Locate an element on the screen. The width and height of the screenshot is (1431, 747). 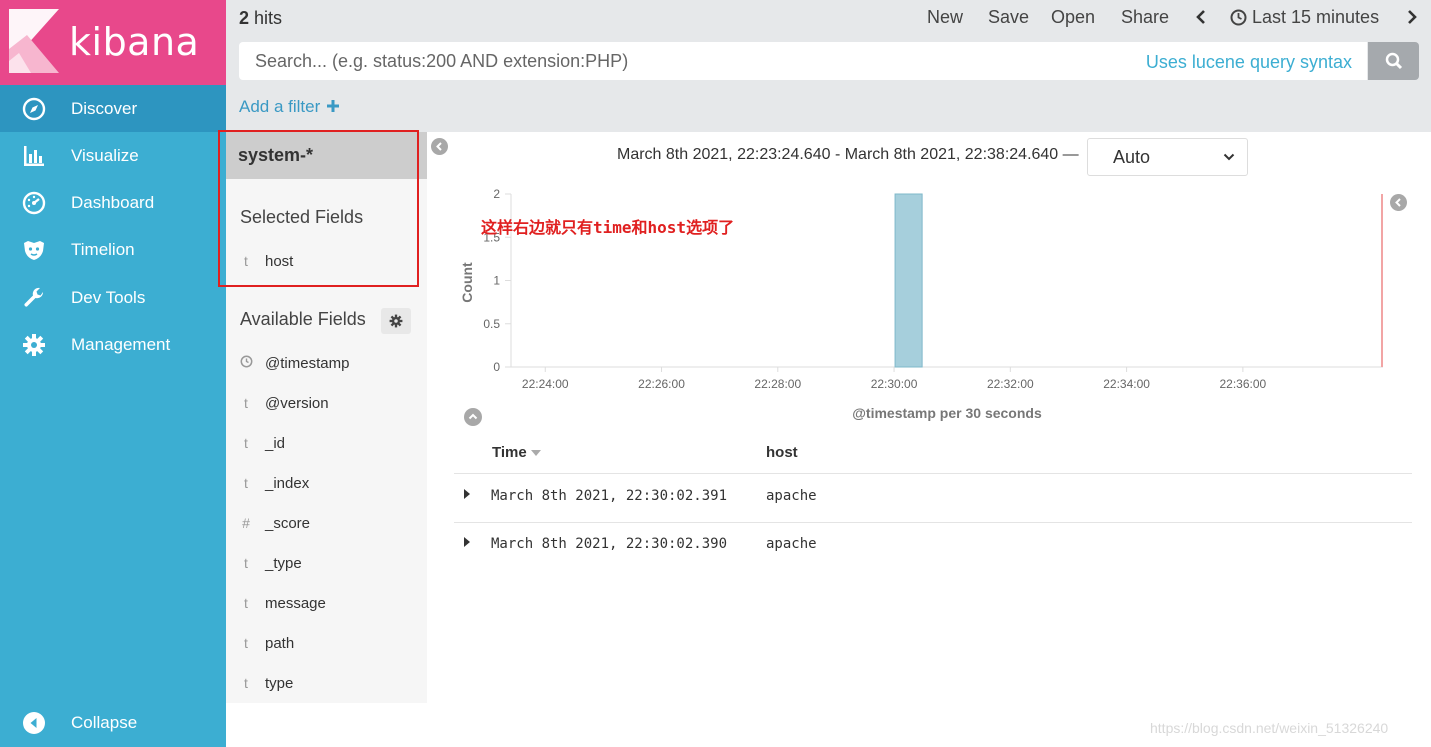
nav-label: Discover is located at coordinates (104, 108).